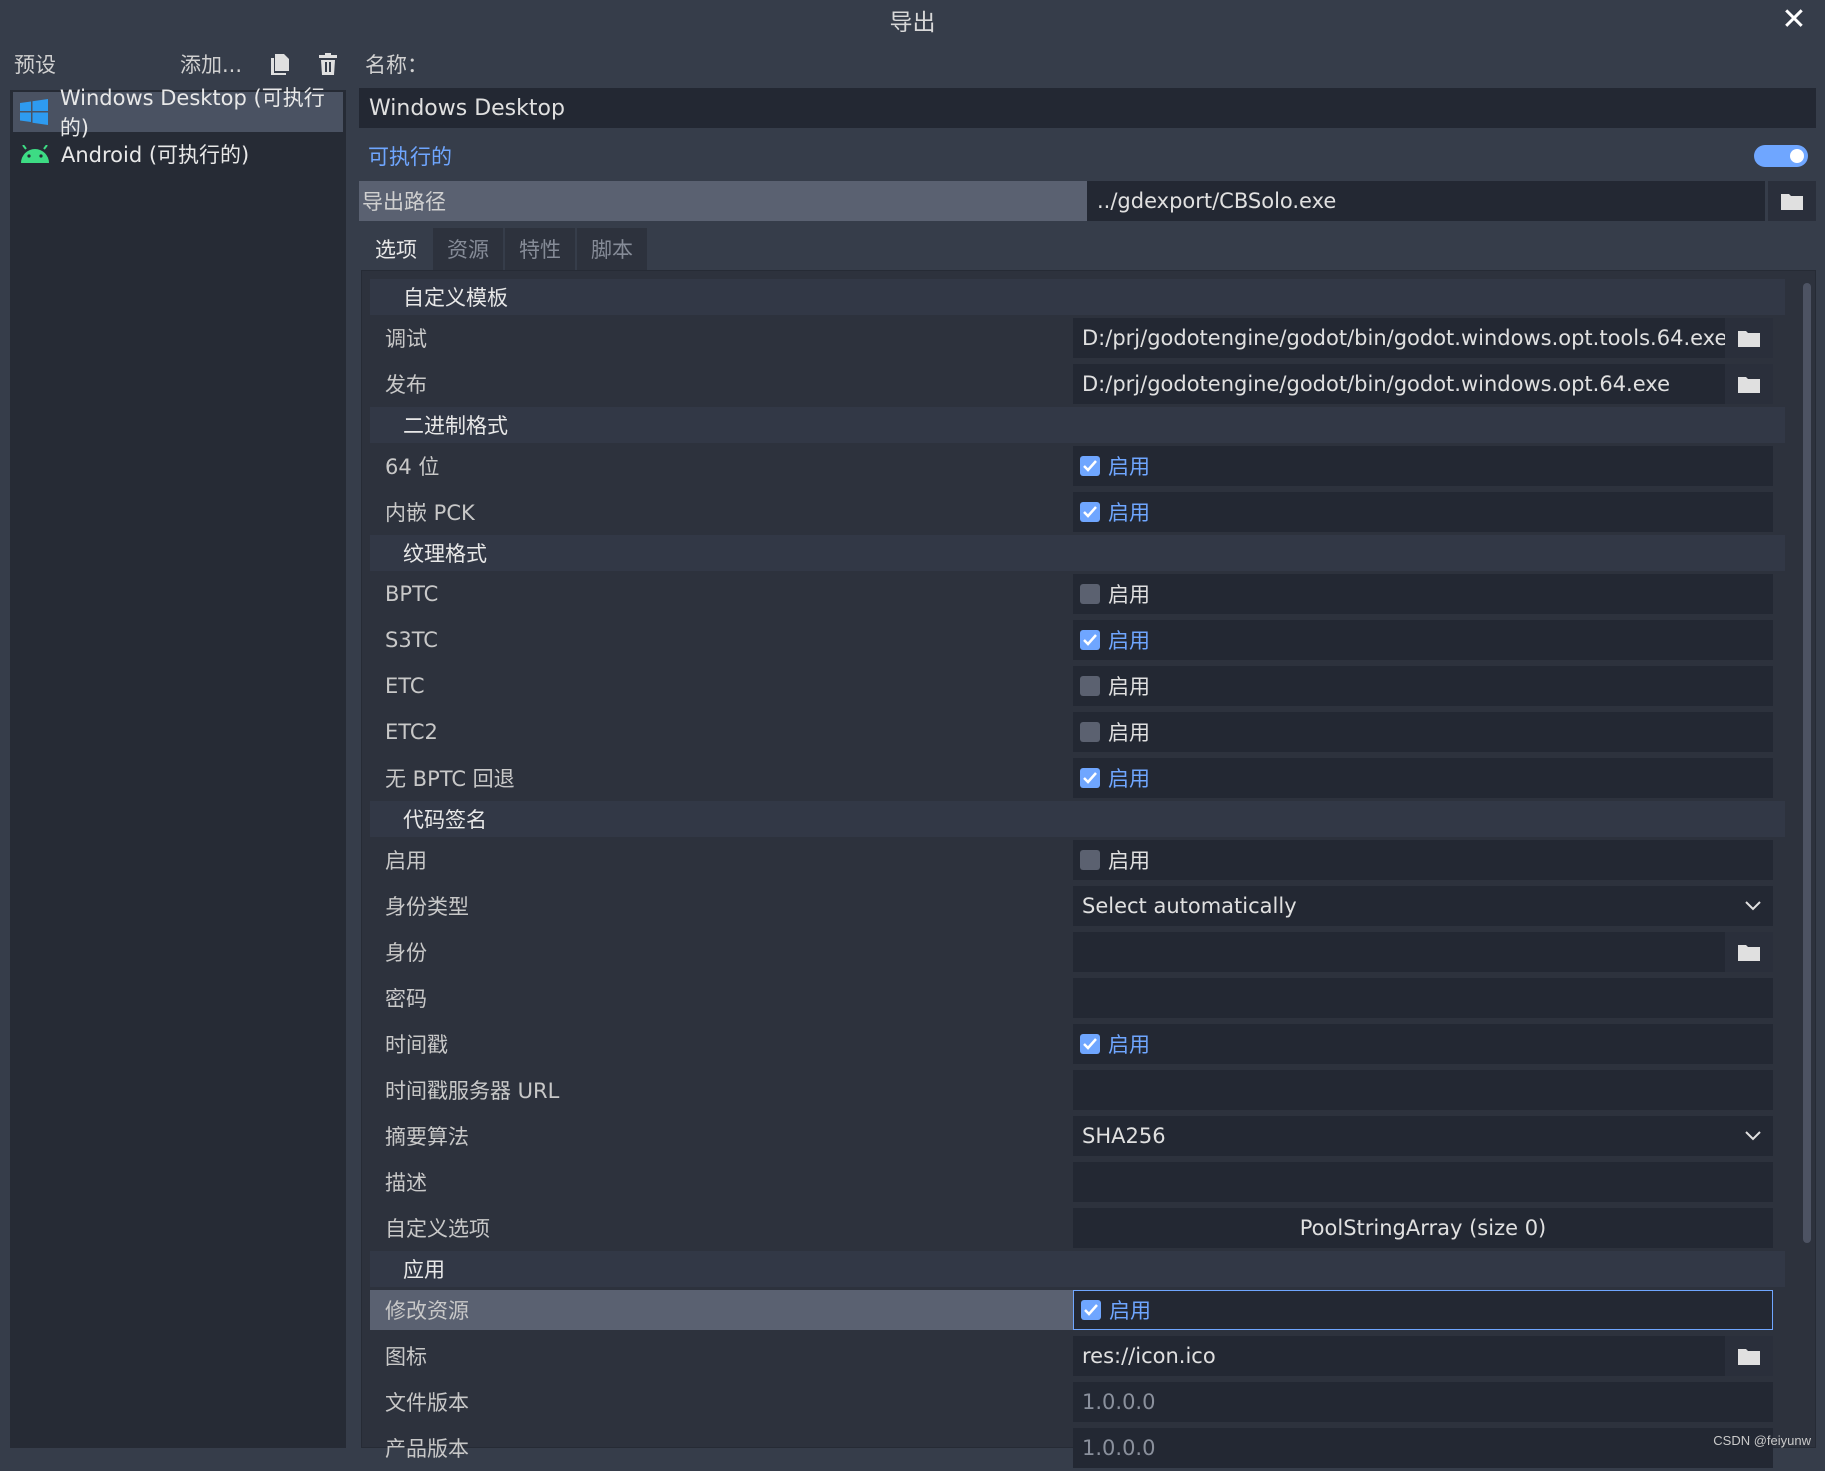 Image resolution: width=1825 pixels, height=1471 pixels. What do you see at coordinates (1077, 819) in the screenshot?
I see `section-codesign: 代码签名` at bounding box center [1077, 819].